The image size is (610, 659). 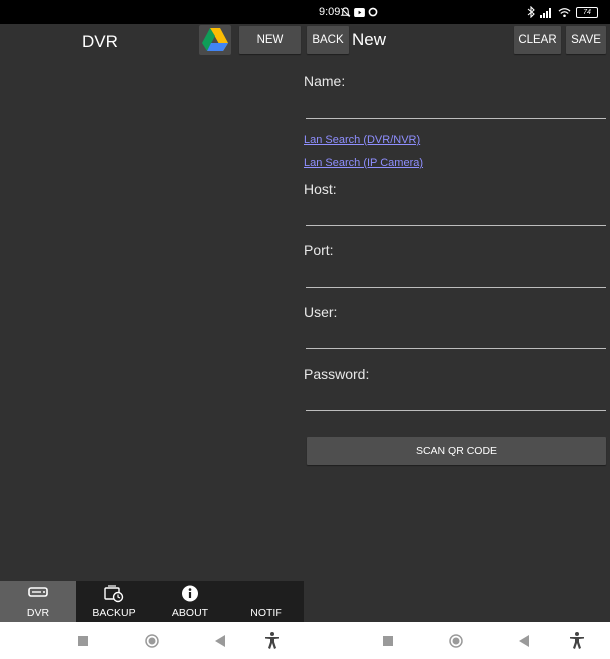 What do you see at coordinates (190, 613) in the screenshot?
I see `nav-label-about: ABOUT` at bounding box center [190, 613].